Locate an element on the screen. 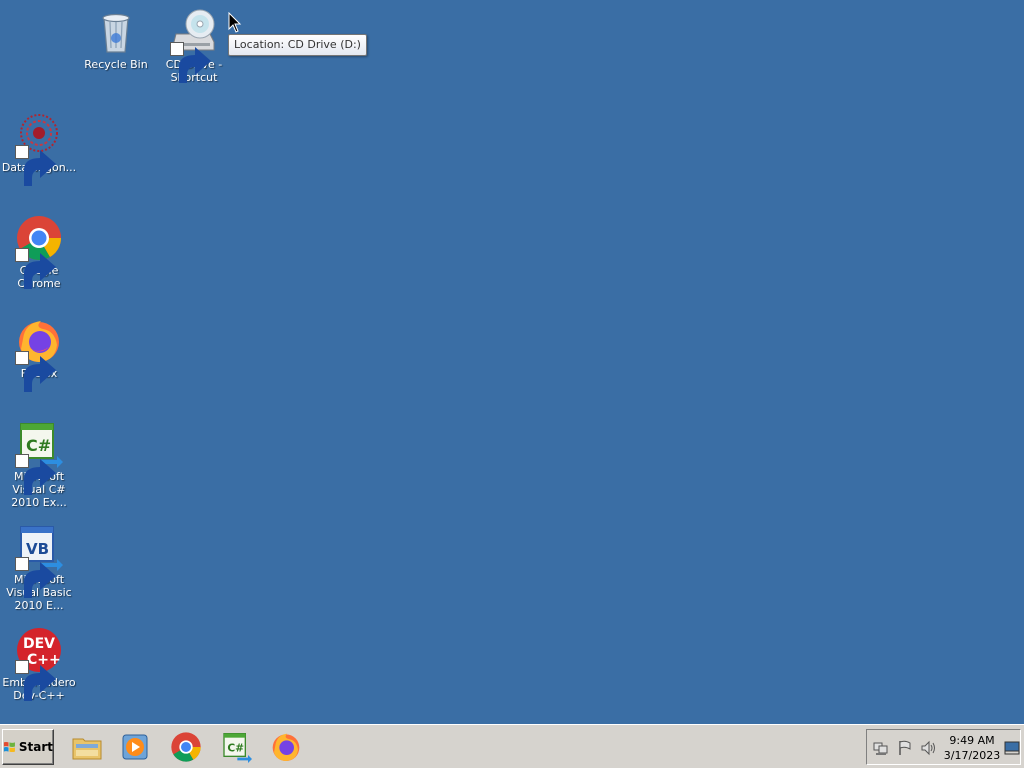 The width and height of the screenshot is (1024, 768). desktop-icon-dev-cpp: DEV C++ Embarcadero Dev-C++ is located at coordinates (39, 664).